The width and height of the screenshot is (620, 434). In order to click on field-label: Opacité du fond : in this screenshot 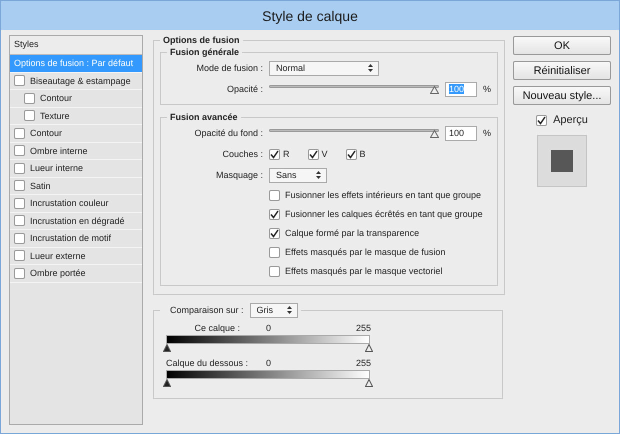, I will do `click(228, 133)`.